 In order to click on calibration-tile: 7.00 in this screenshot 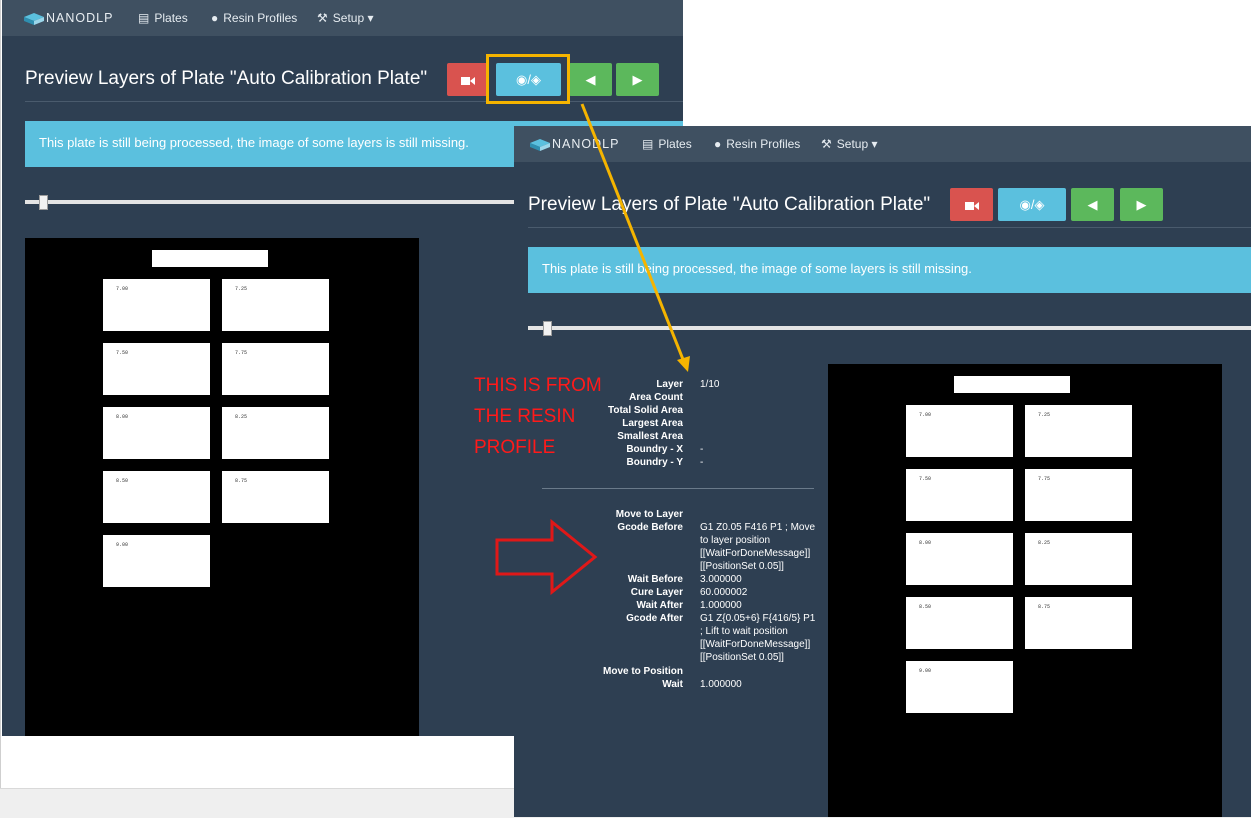, I will do `click(156, 305)`.